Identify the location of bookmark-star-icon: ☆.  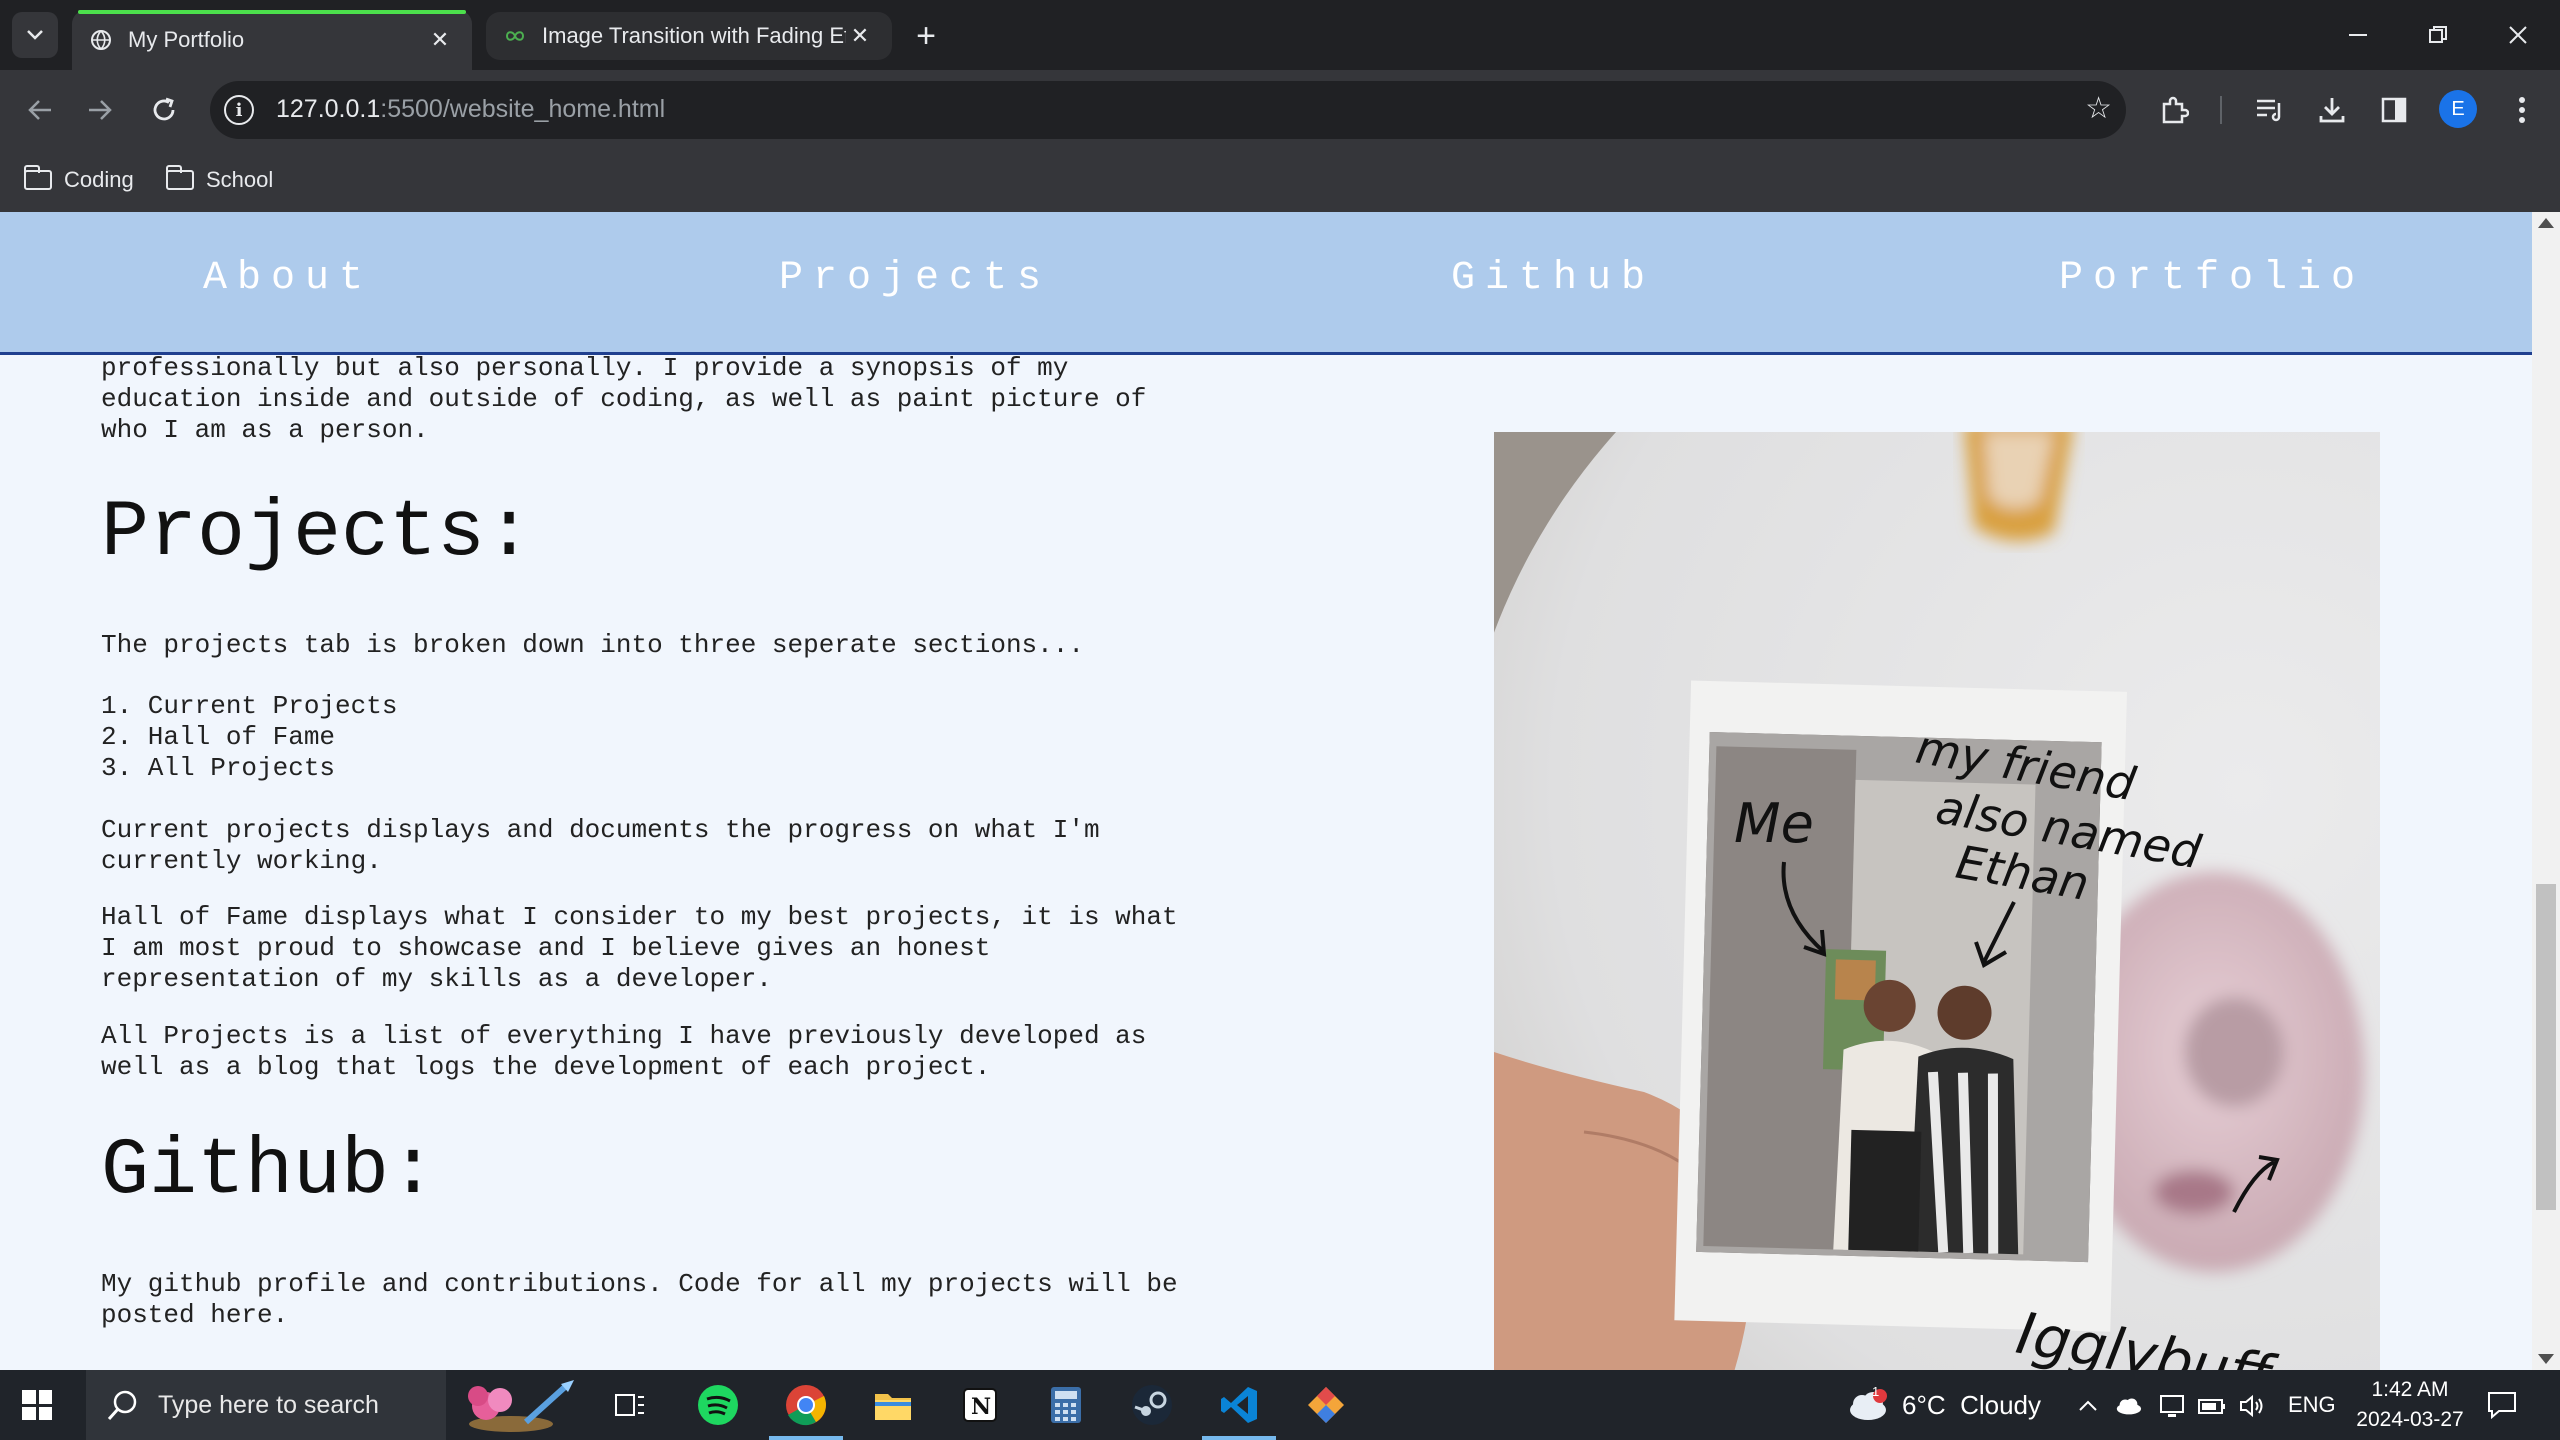
(2098, 108).